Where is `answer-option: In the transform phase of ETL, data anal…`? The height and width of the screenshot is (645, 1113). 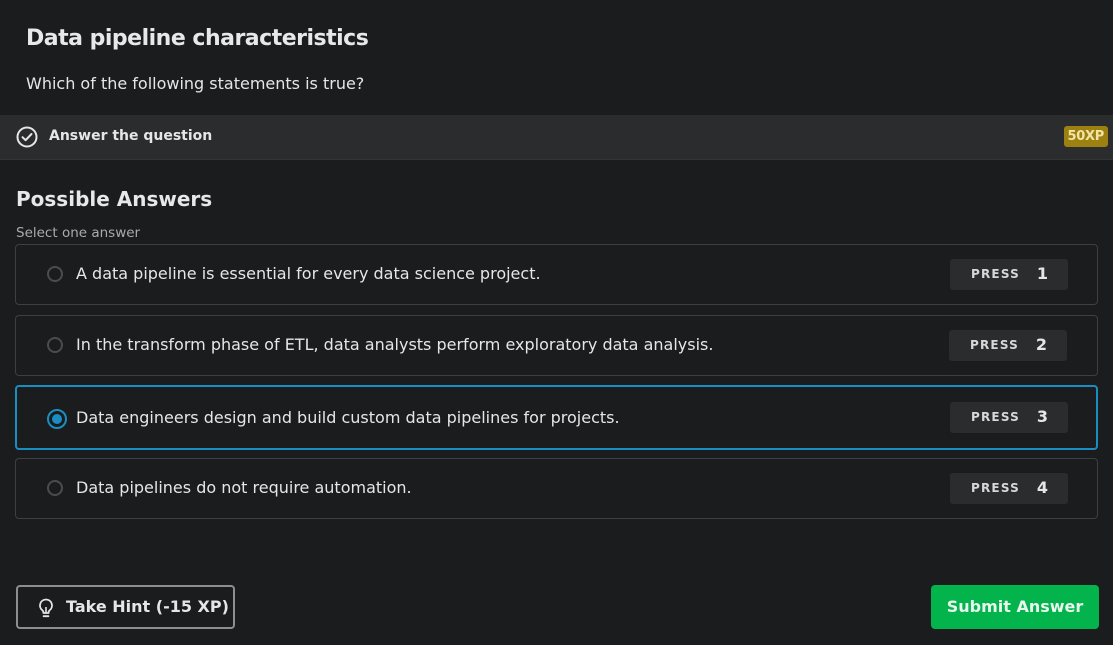
answer-option: In the transform phase of ETL, data anal… is located at coordinates (556, 345).